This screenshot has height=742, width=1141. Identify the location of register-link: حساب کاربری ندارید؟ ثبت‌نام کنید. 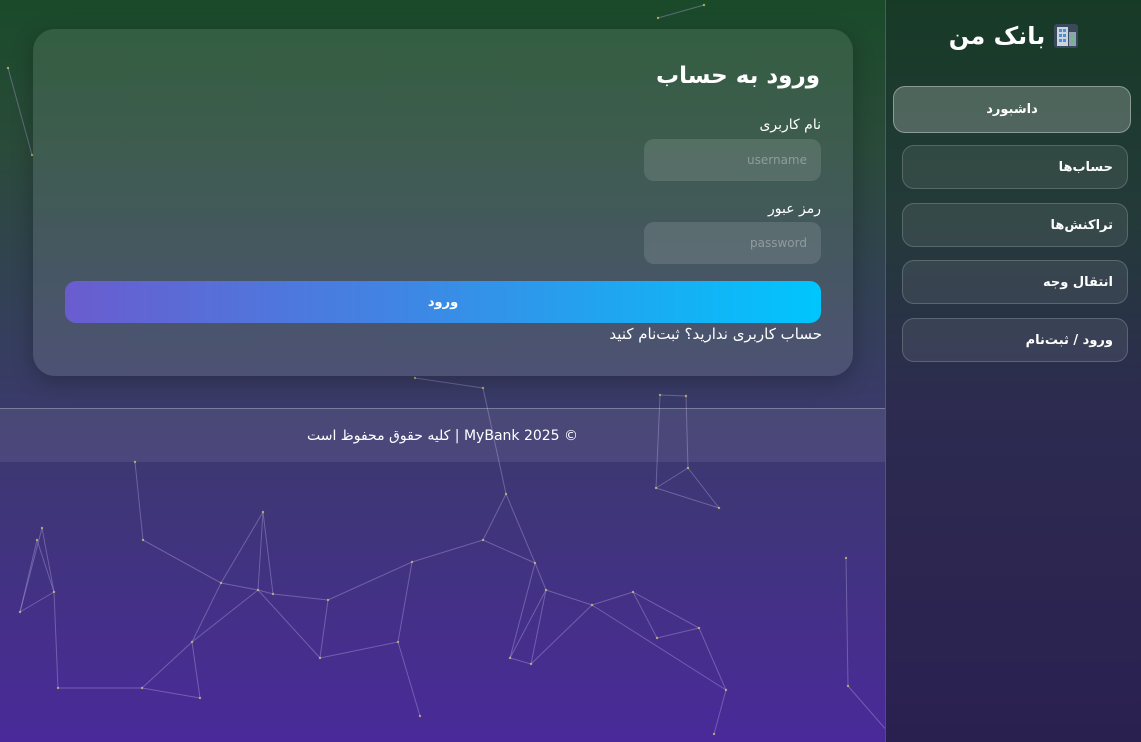
(715, 334).